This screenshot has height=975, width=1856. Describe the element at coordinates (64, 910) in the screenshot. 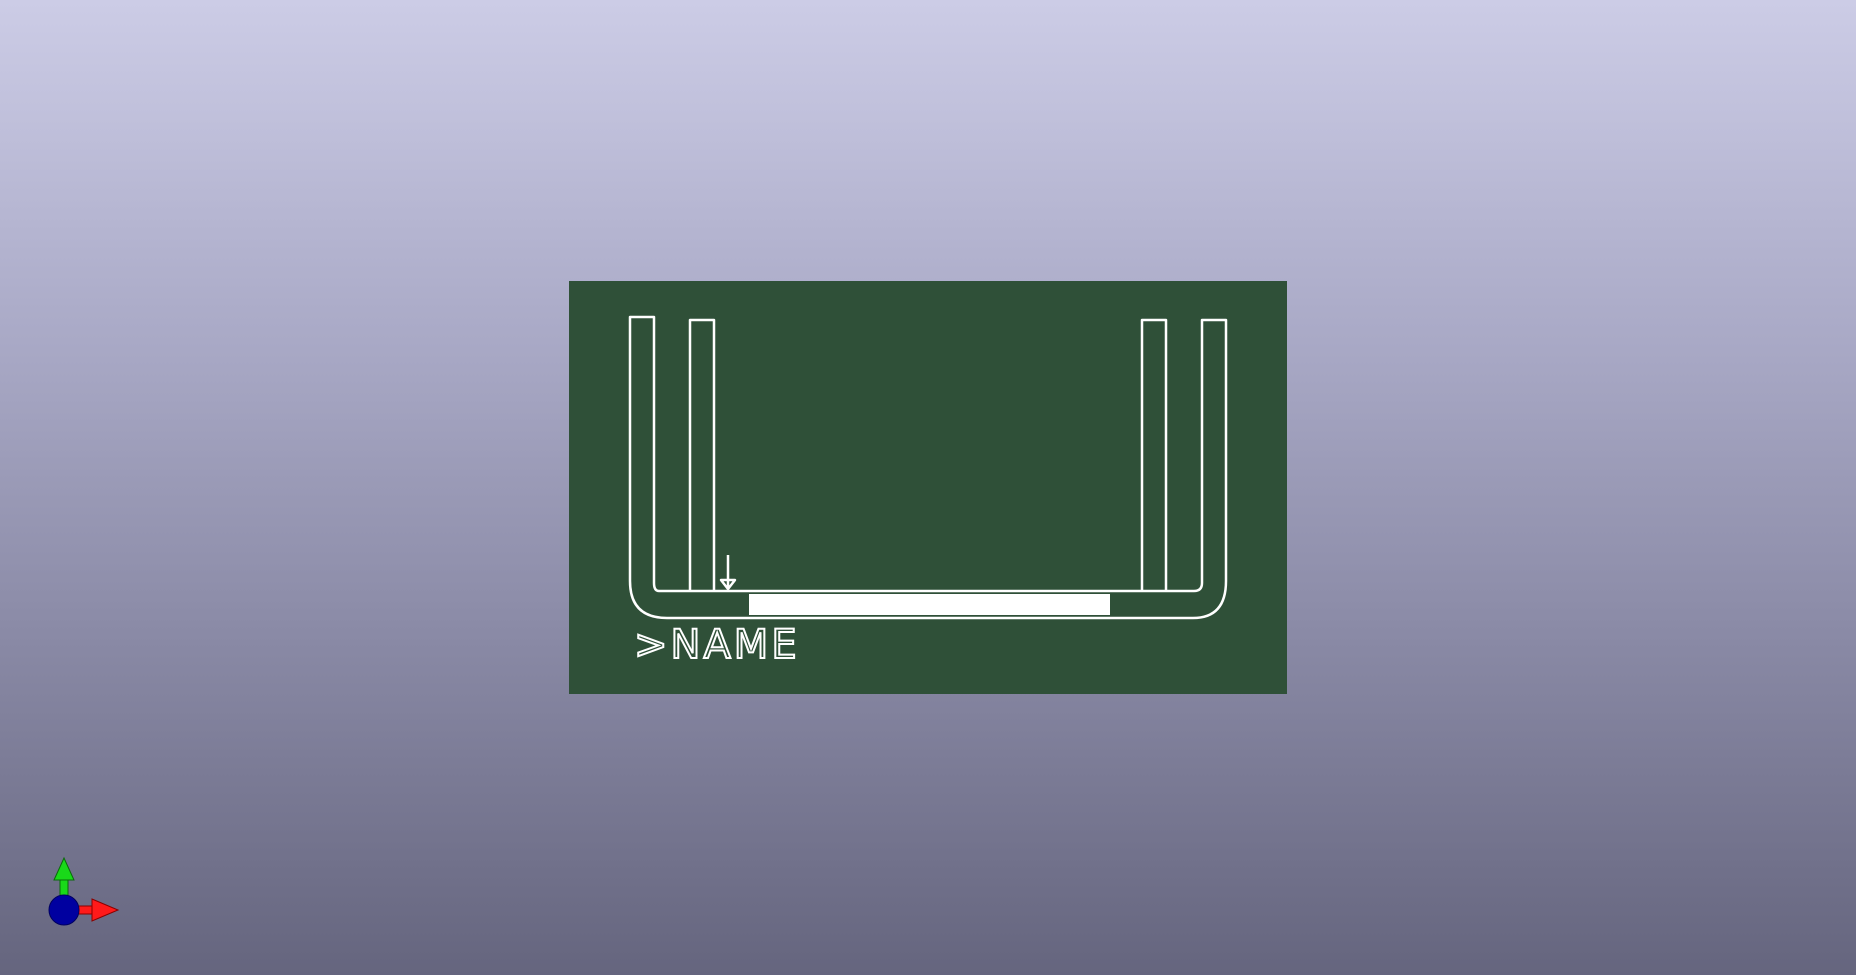

I see `z-axis-origin-icon` at that location.